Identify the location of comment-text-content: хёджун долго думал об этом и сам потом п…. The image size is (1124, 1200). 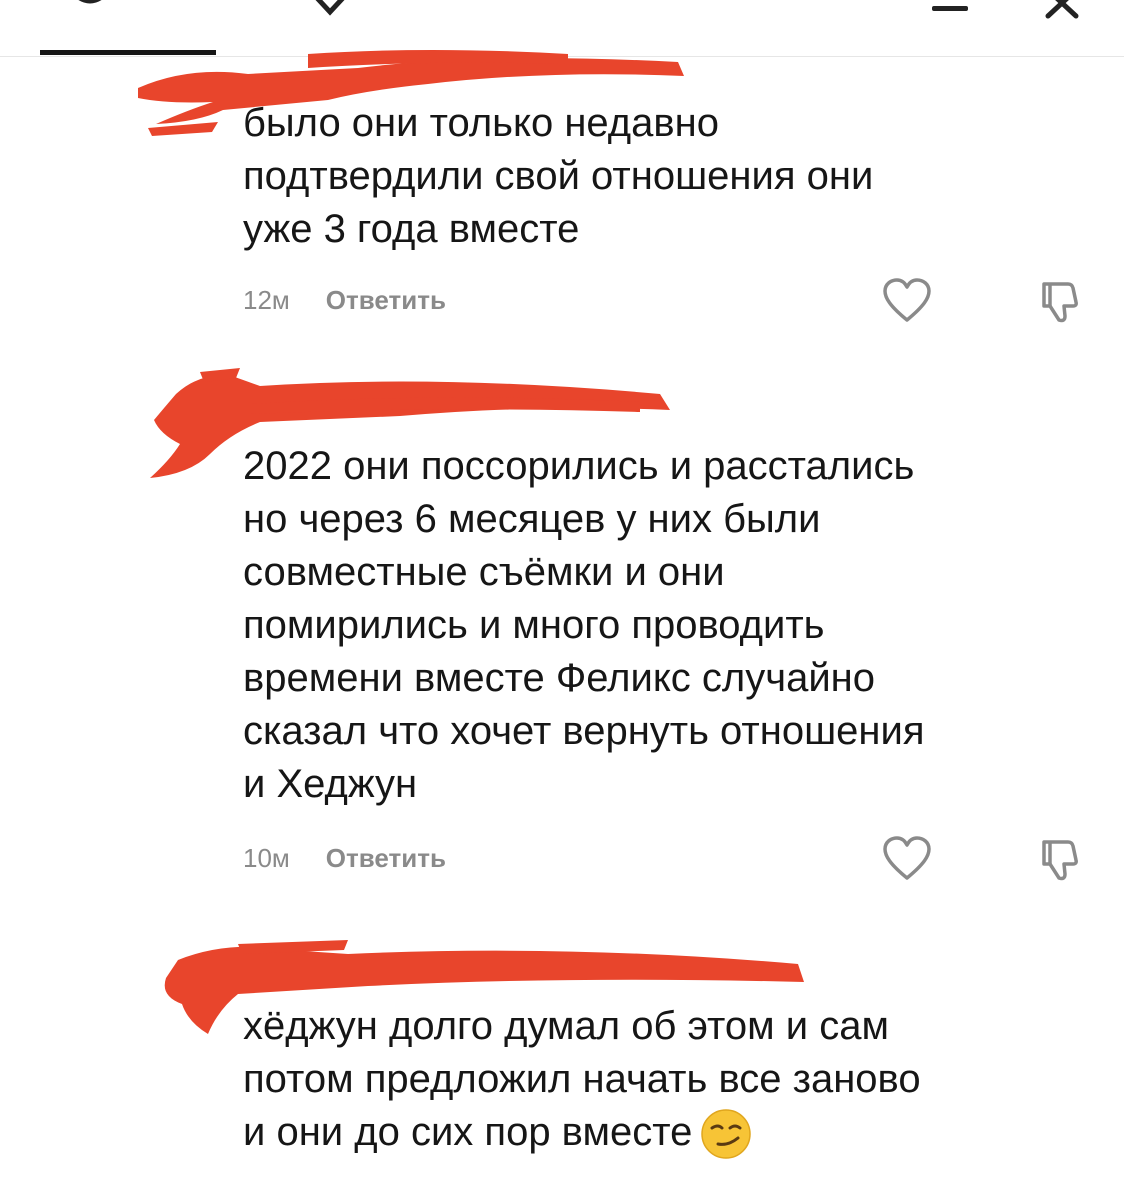
(582, 1079).